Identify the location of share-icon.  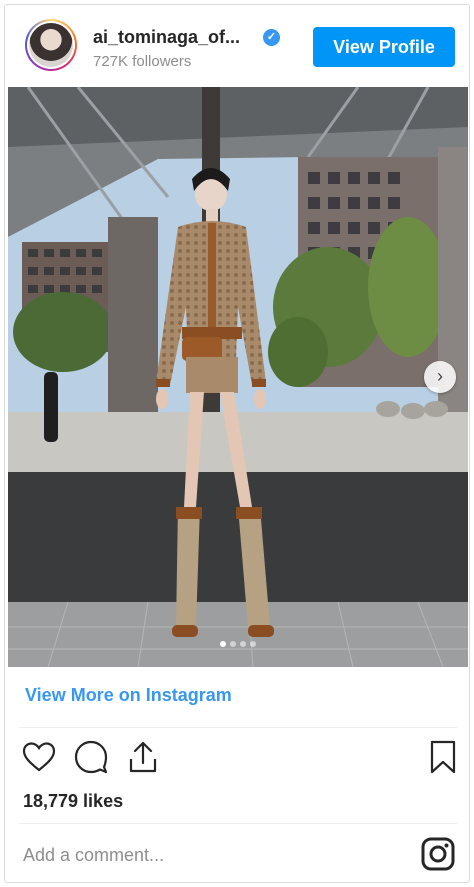
(143, 757).